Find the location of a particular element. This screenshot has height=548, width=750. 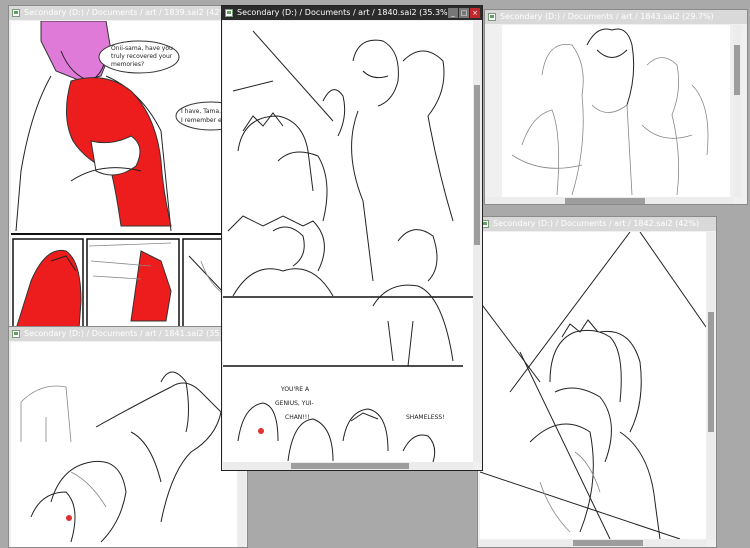

window-1843-horizontal-thumb is located at coordinates (605, 201).